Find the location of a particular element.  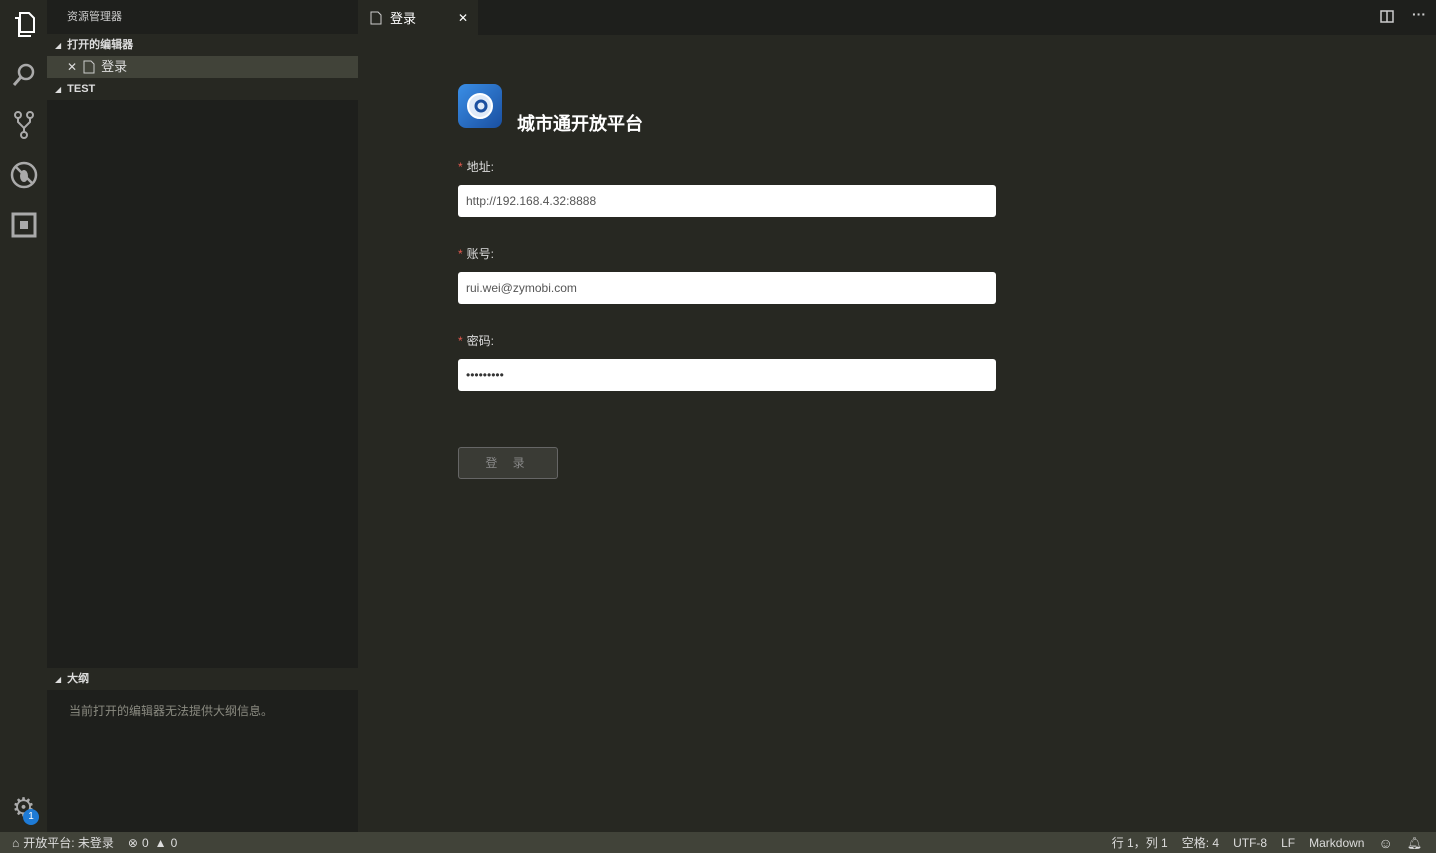

extensions-icon is located at coordinates (23, 225).